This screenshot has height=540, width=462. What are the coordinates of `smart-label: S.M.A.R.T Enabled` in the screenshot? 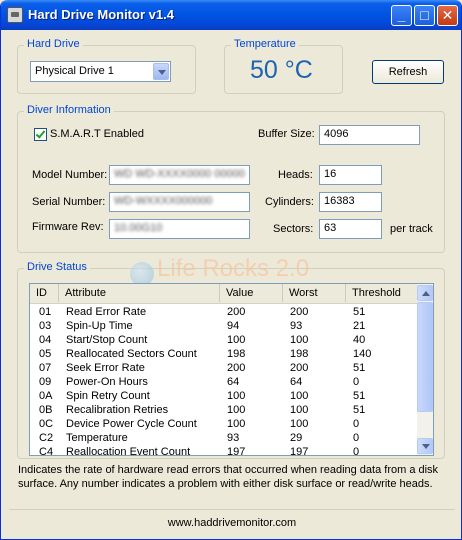 It's located at (97, 134).